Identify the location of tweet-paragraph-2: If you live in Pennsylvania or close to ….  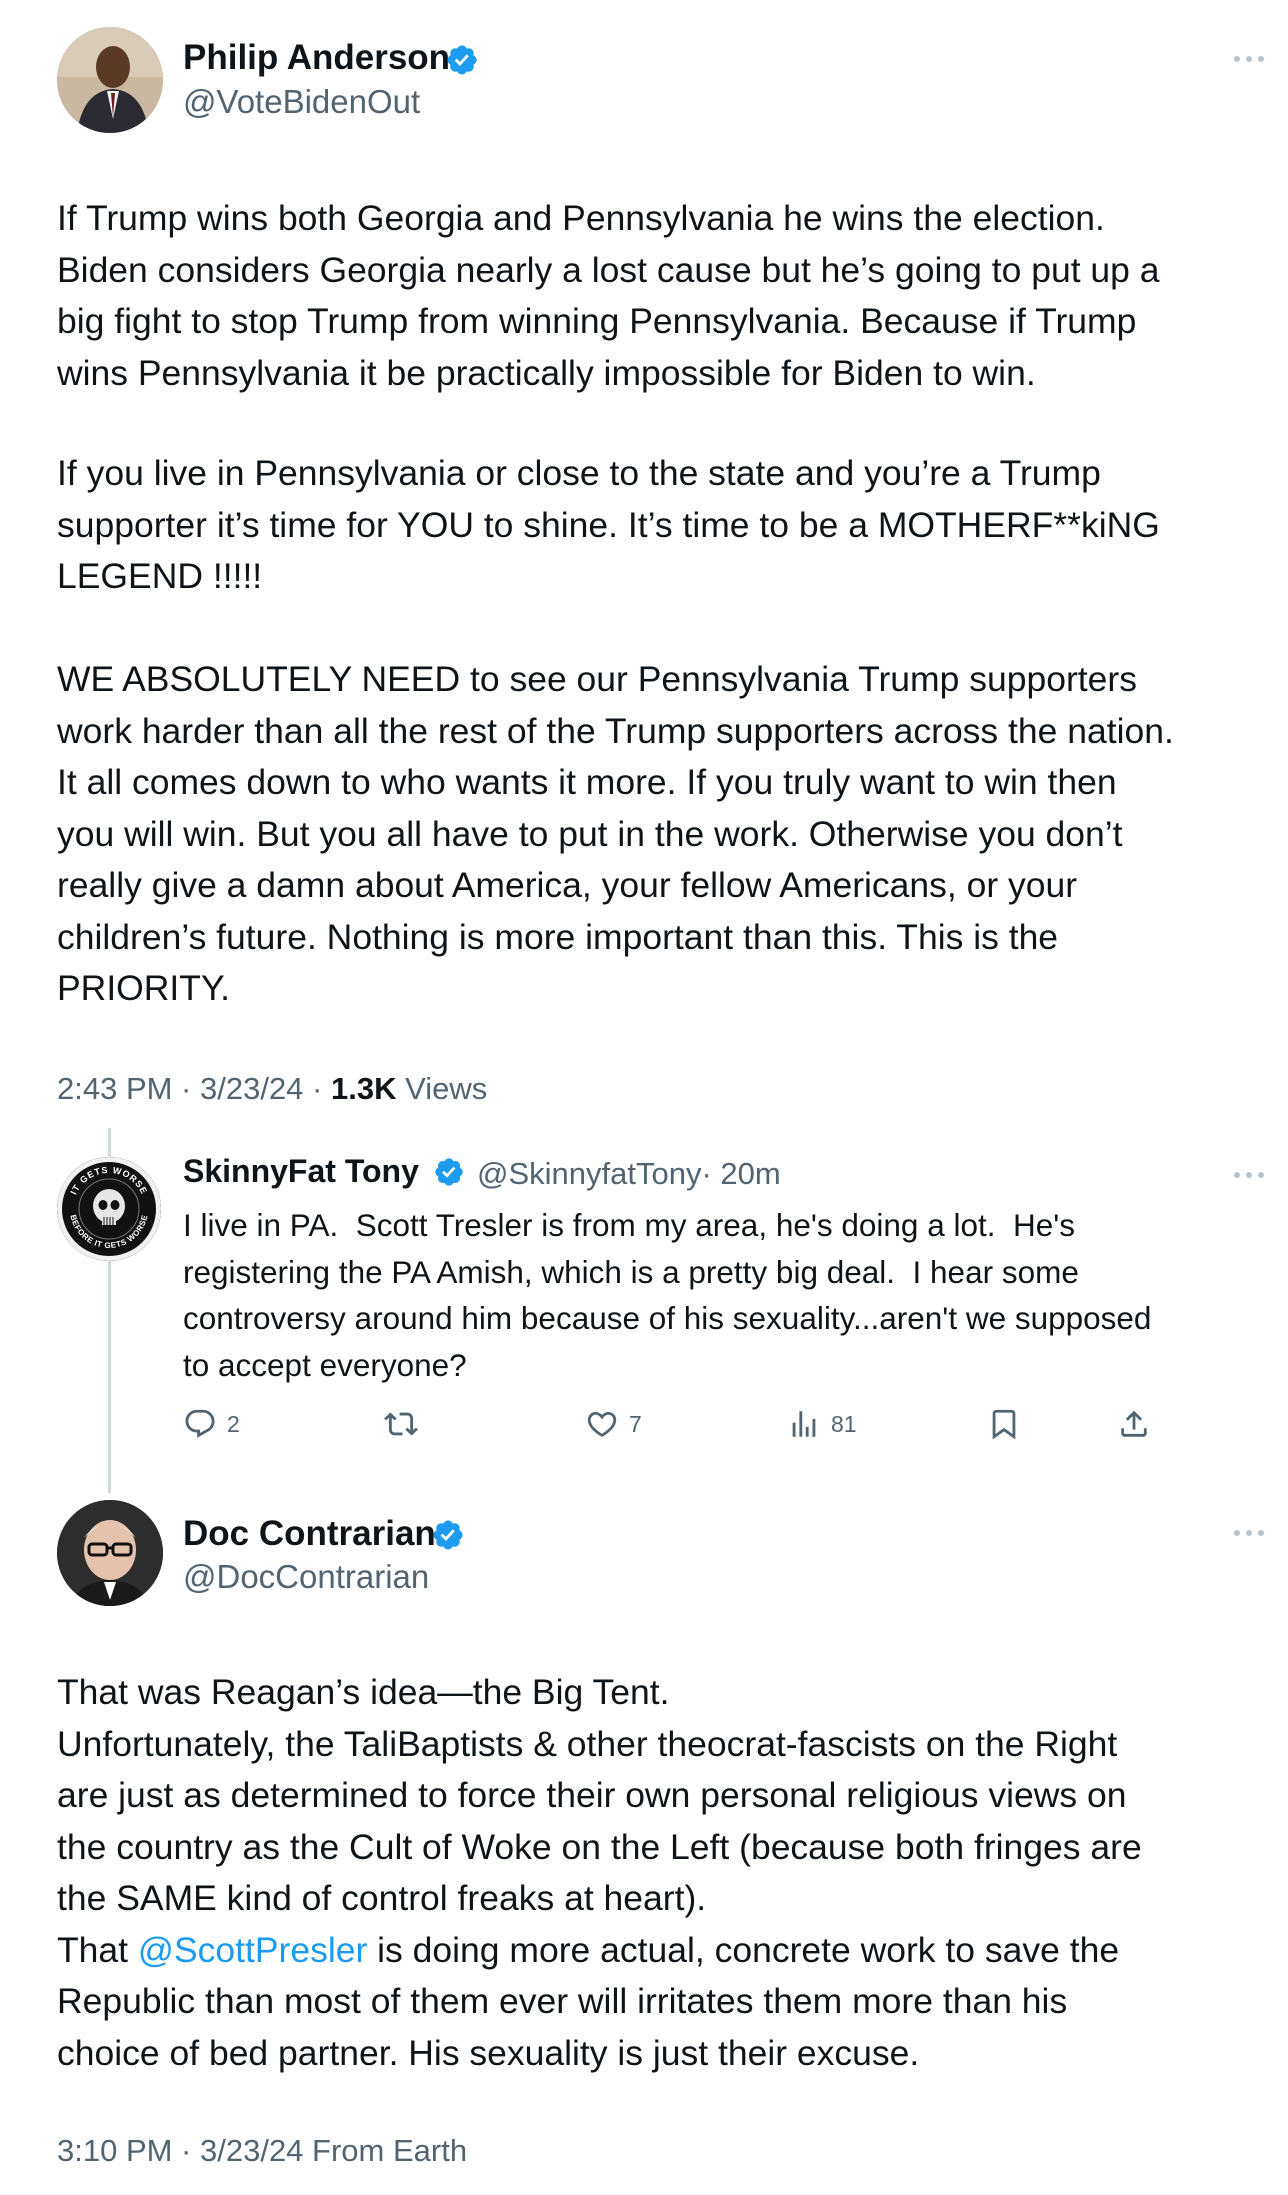
(608, 524).